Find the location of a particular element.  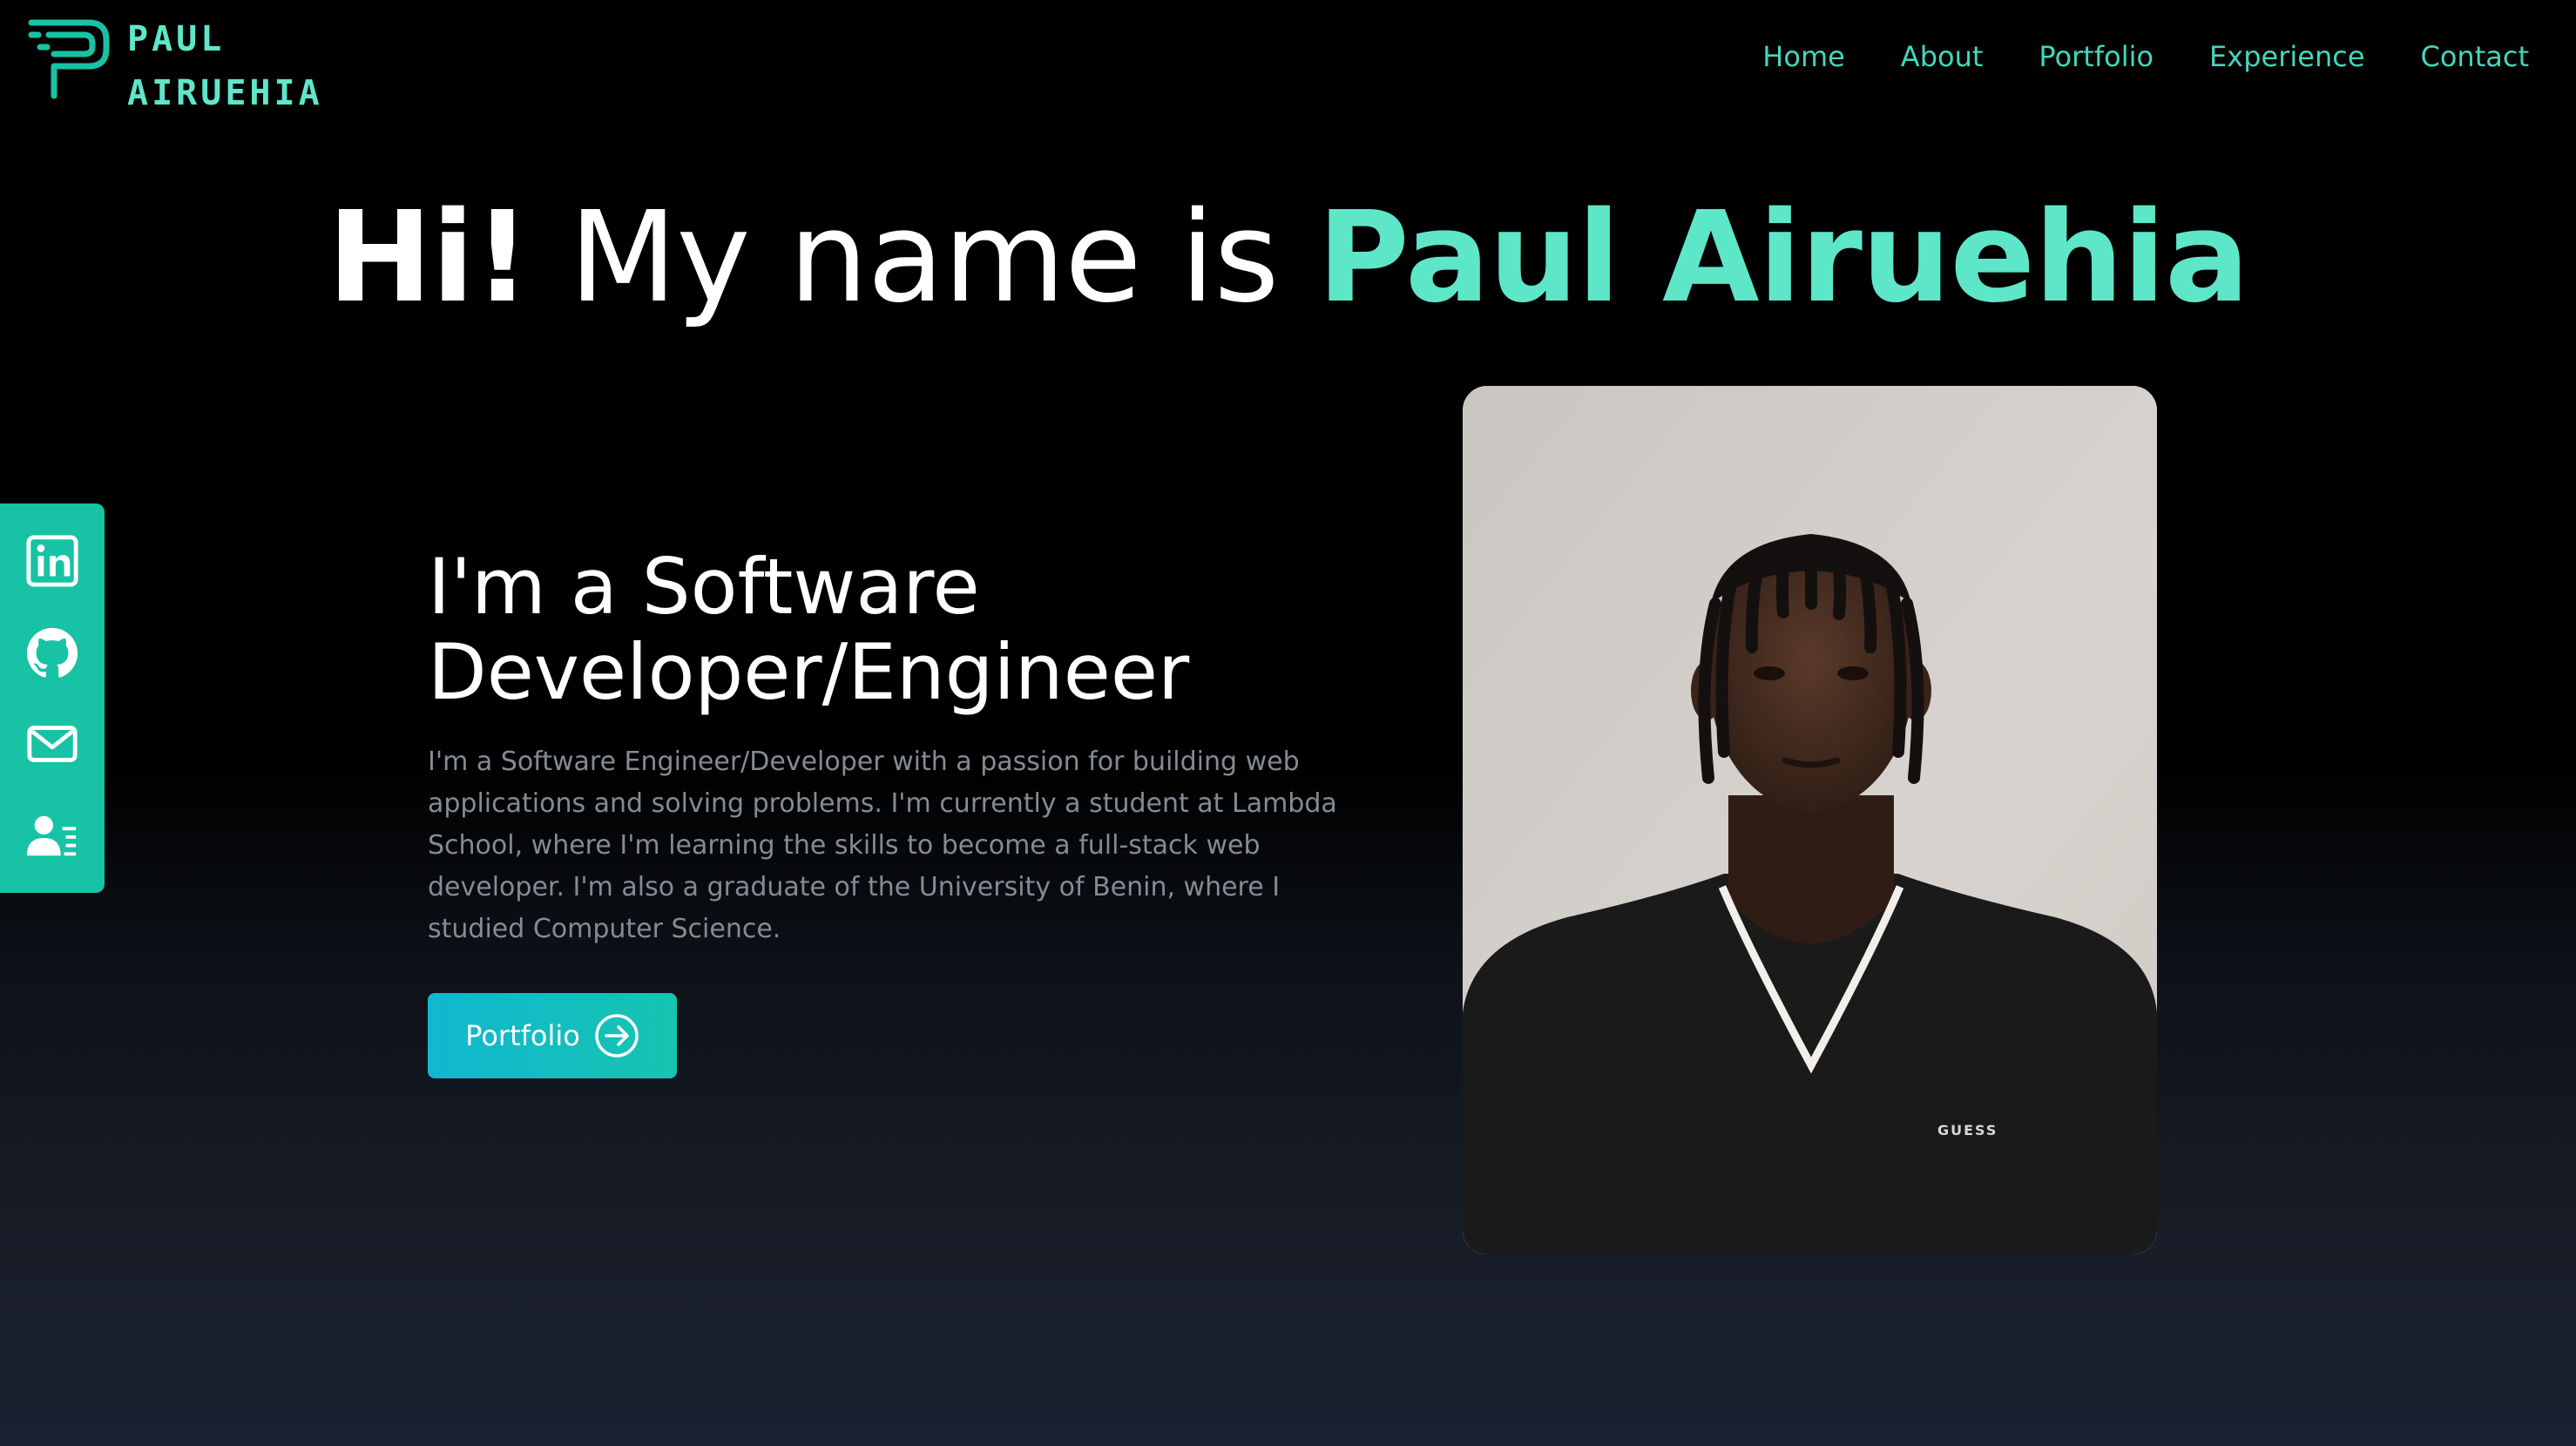

nav-about: About is located at coordinates (1942, 56).